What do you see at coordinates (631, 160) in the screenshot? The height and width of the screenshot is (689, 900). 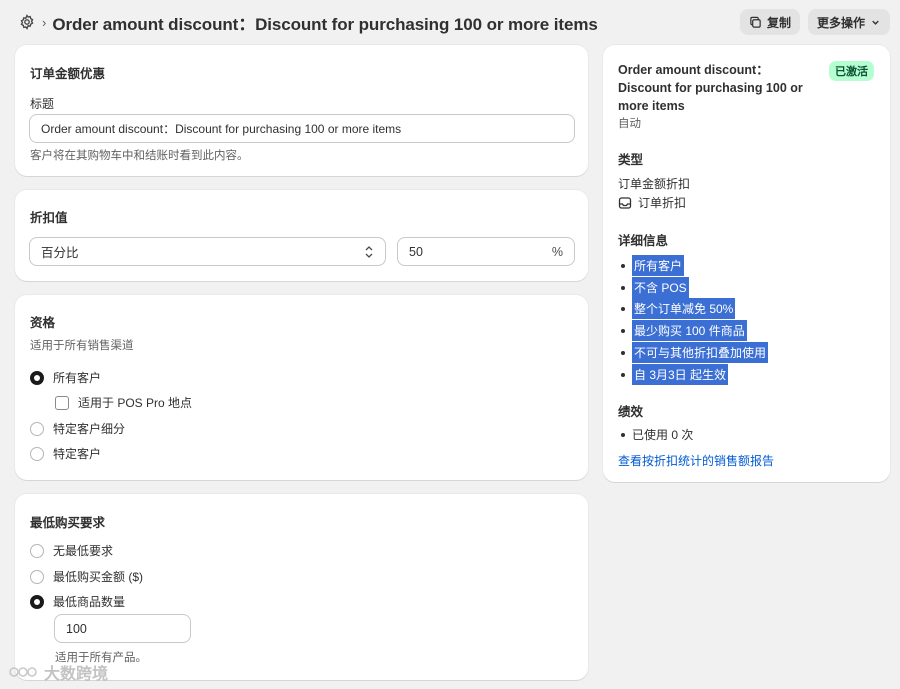 I see `type-heading: 类型` at bounding box center [631, 160].